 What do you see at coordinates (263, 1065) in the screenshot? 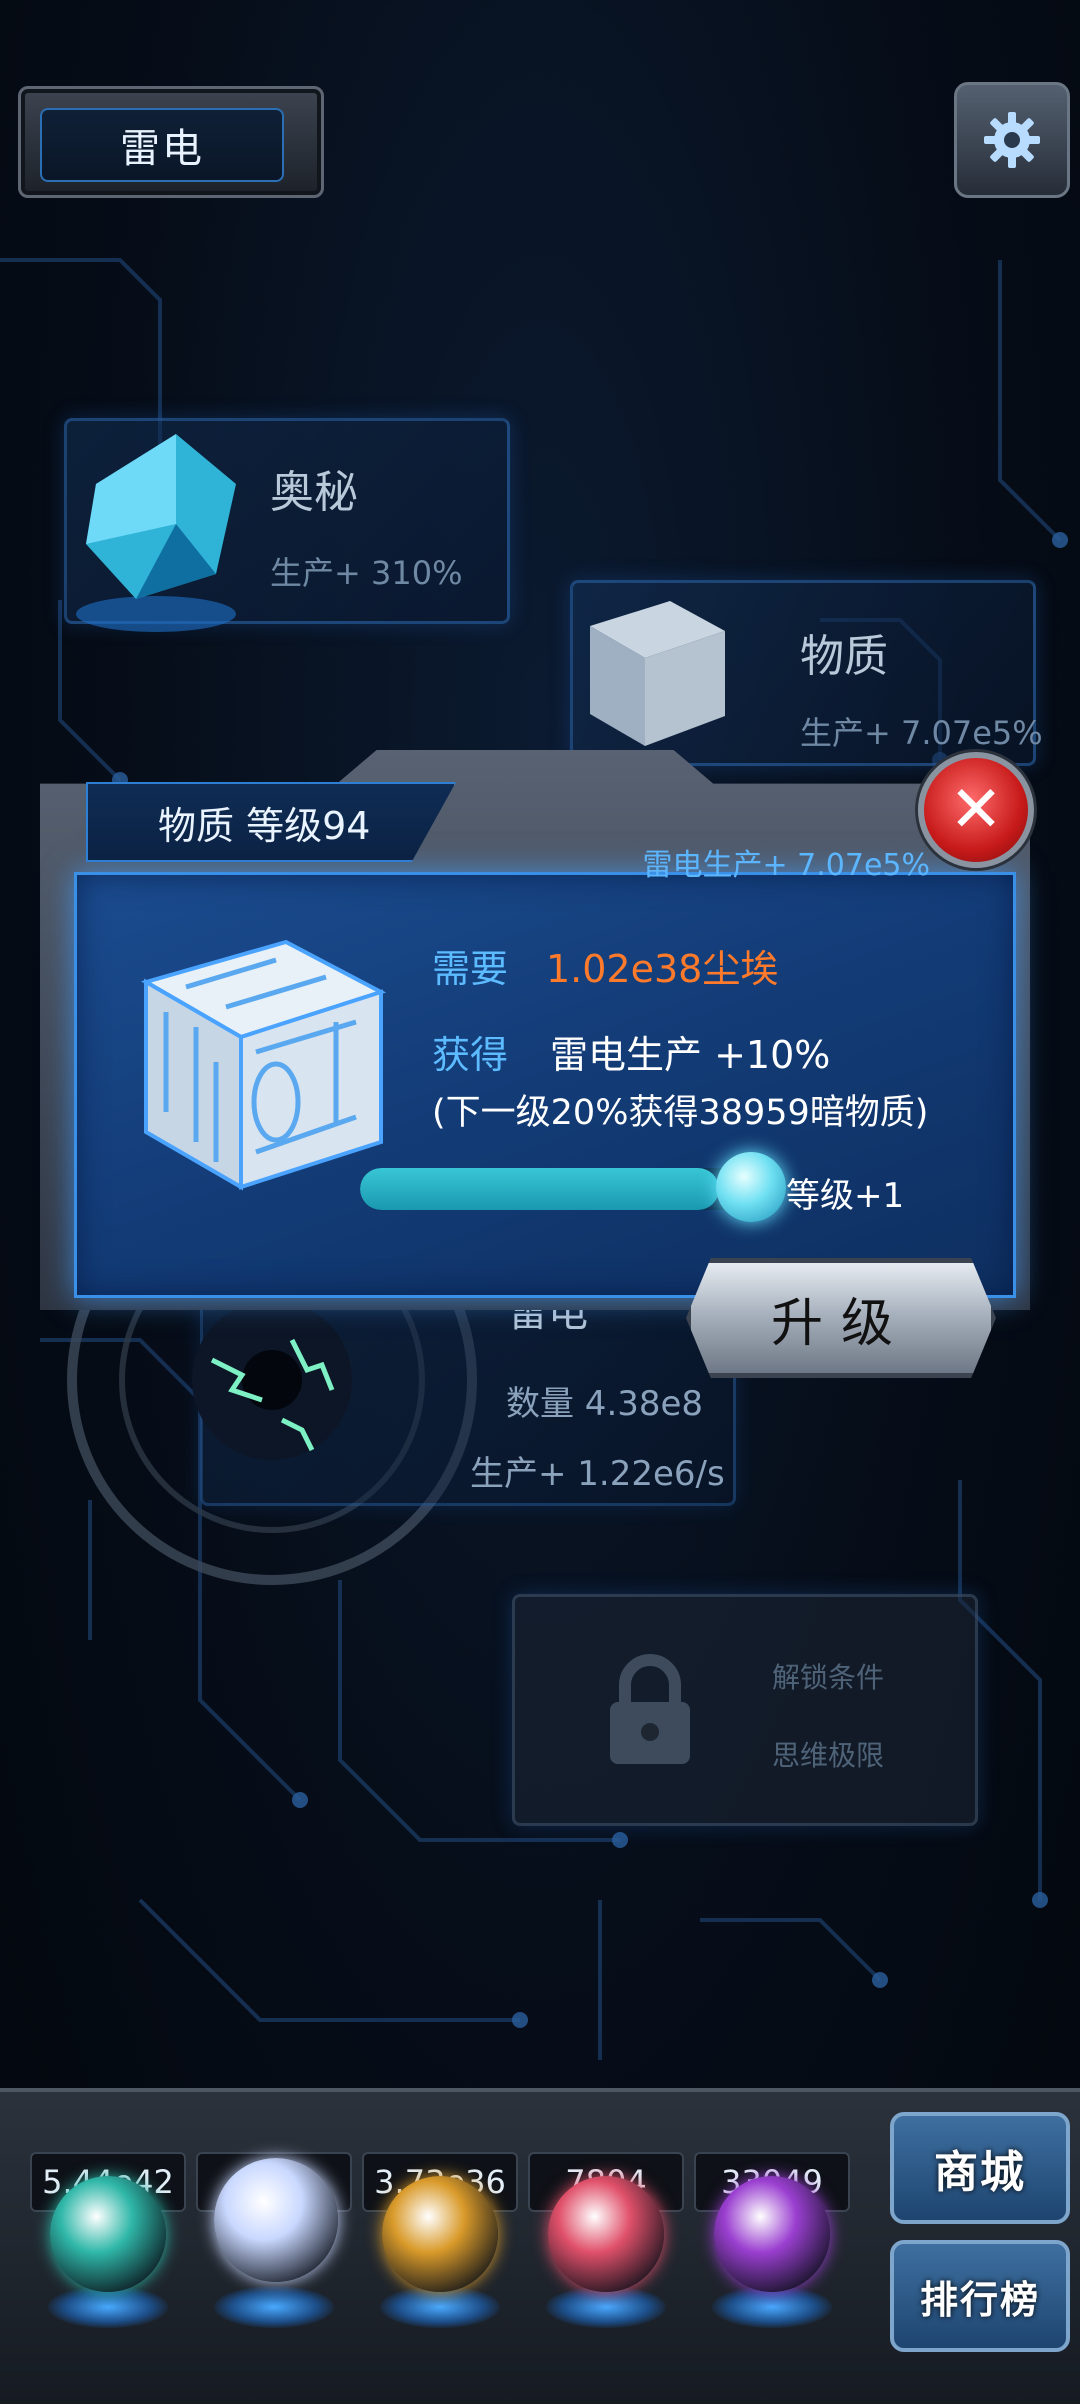
I see `matter-cube-icon-large` at bounding box center [263, 1065].